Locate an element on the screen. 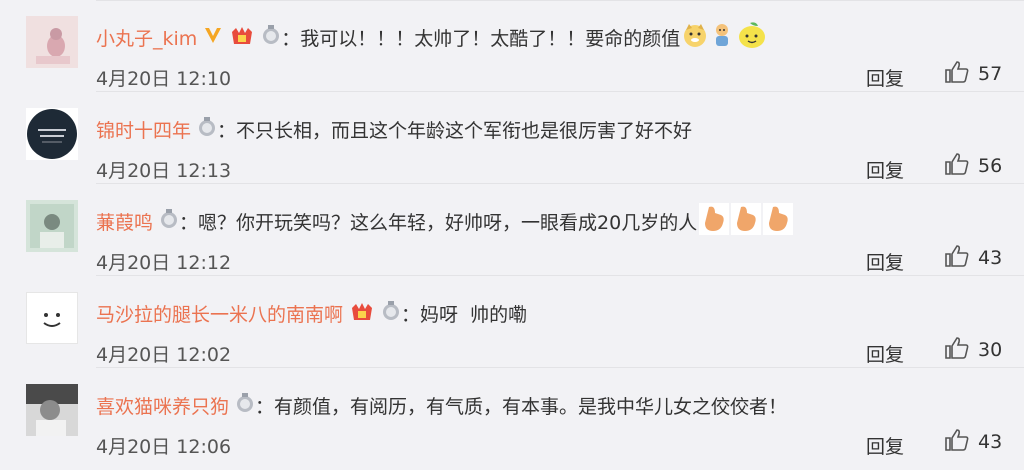 The image size is (1024, 470). comment-time: 4月20日 12:06 is located at coordinates (164, 447).